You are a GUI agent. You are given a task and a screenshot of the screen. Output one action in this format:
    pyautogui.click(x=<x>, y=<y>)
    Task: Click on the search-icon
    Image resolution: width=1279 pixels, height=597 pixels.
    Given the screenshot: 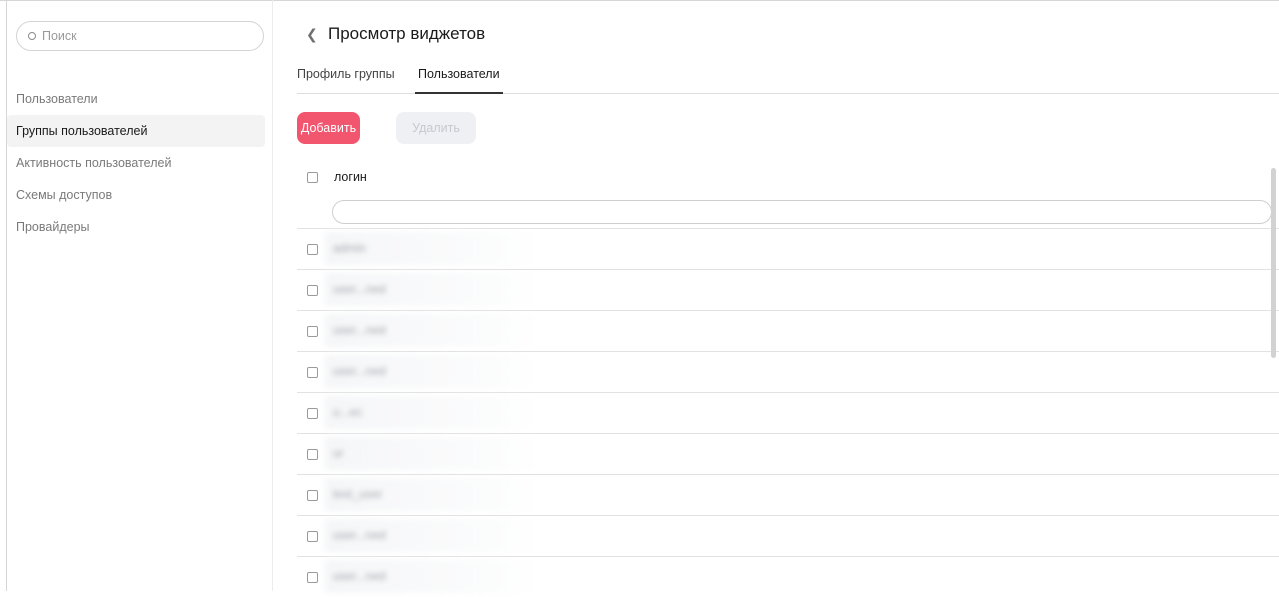 What is the action you would take?
    pyautogui.click(x=32, y=36)
    